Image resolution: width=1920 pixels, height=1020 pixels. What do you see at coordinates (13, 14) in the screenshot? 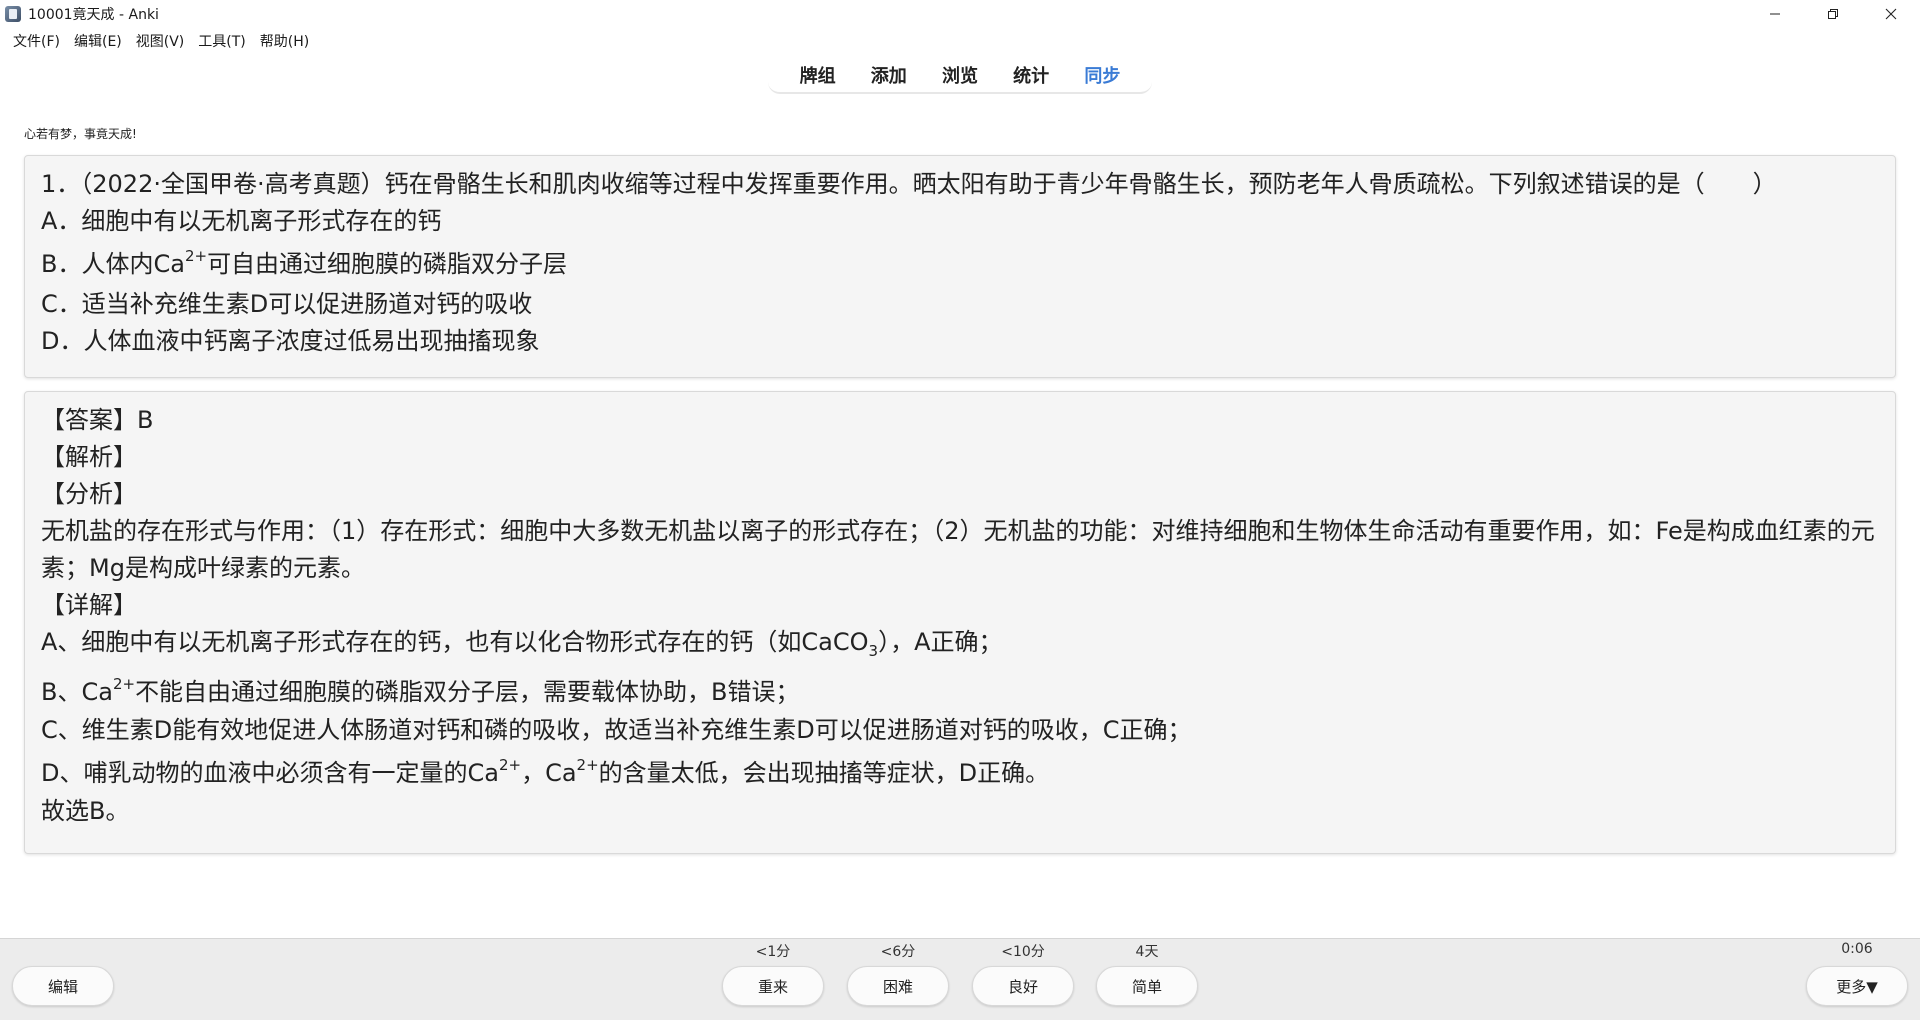
I see `anki-app-icon` at bounding box center [13, 14].